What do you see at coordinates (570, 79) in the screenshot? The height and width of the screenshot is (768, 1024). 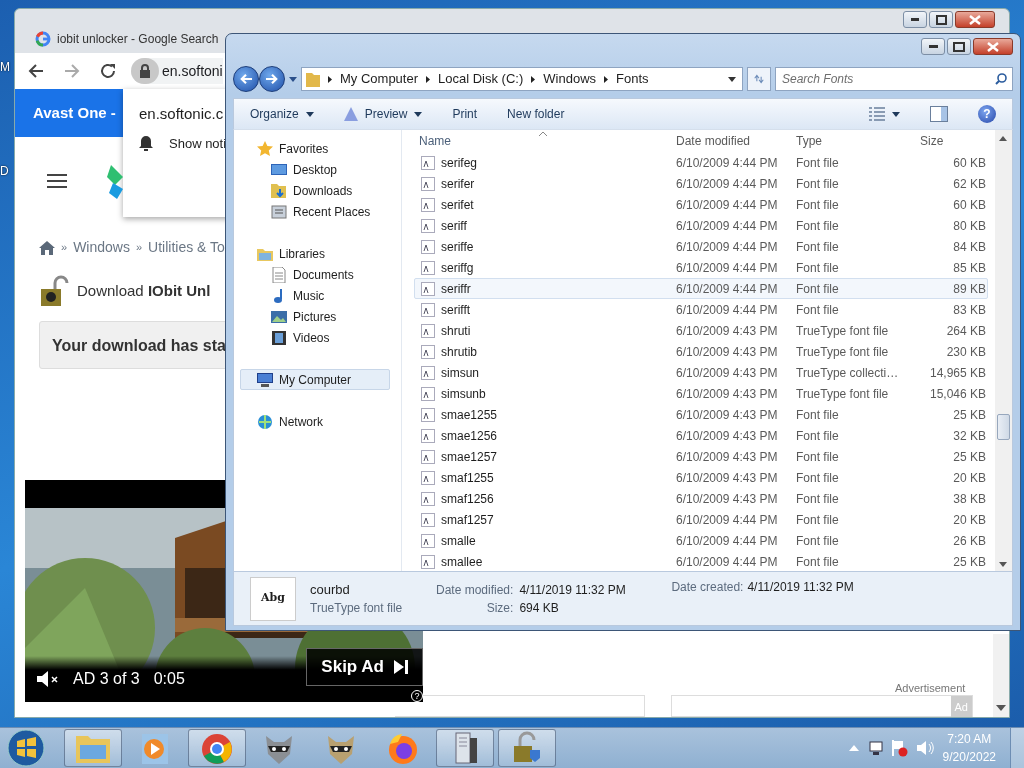 I see `breadcrumb-item: Windows` at bounding box center [570, 79].